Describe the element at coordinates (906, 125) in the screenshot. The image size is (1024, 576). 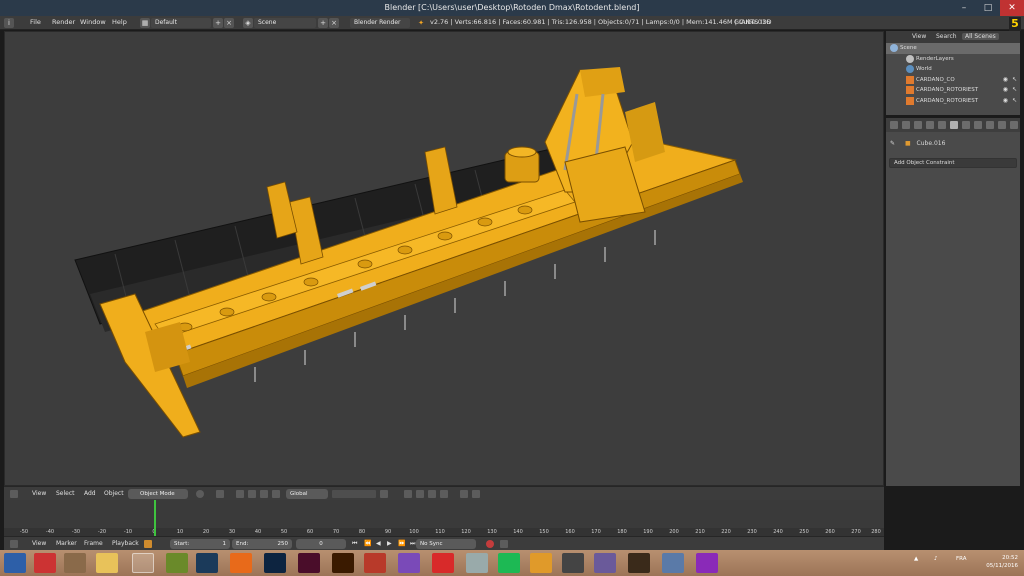
I see `renderlayers-tab-icon` at that location.